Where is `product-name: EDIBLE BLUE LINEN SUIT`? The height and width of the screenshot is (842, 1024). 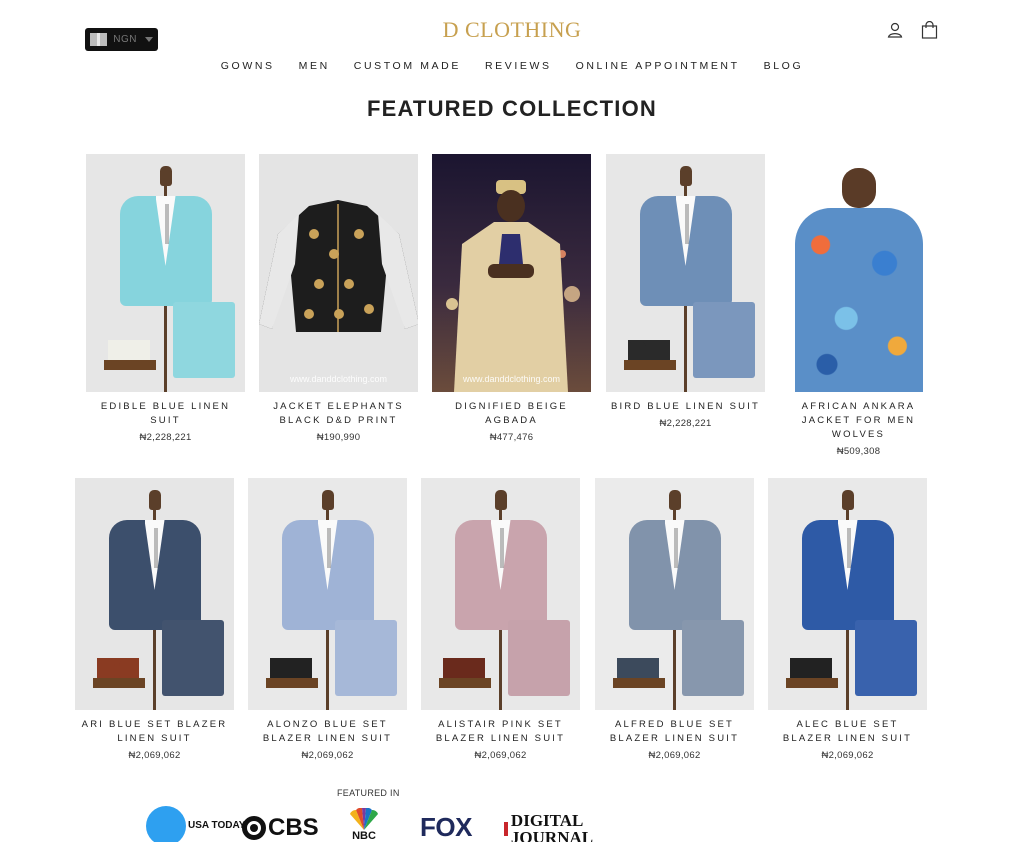 product-name: EDIBLE BLUE LINEN SUIT is located at coordinates (165, 414).